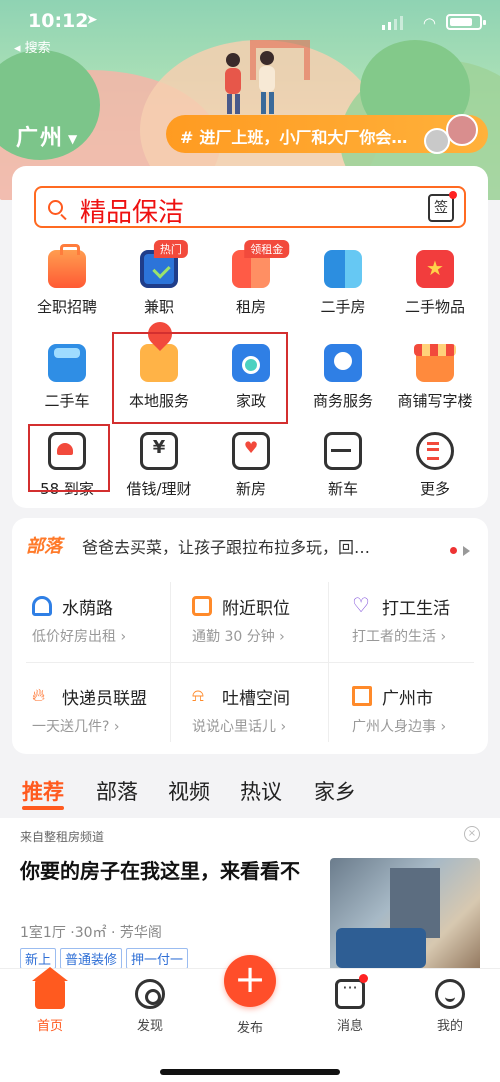  Describe the element at coordinates (170, 249) in the screenshot. I see `hot-badge: 热门` at that location.